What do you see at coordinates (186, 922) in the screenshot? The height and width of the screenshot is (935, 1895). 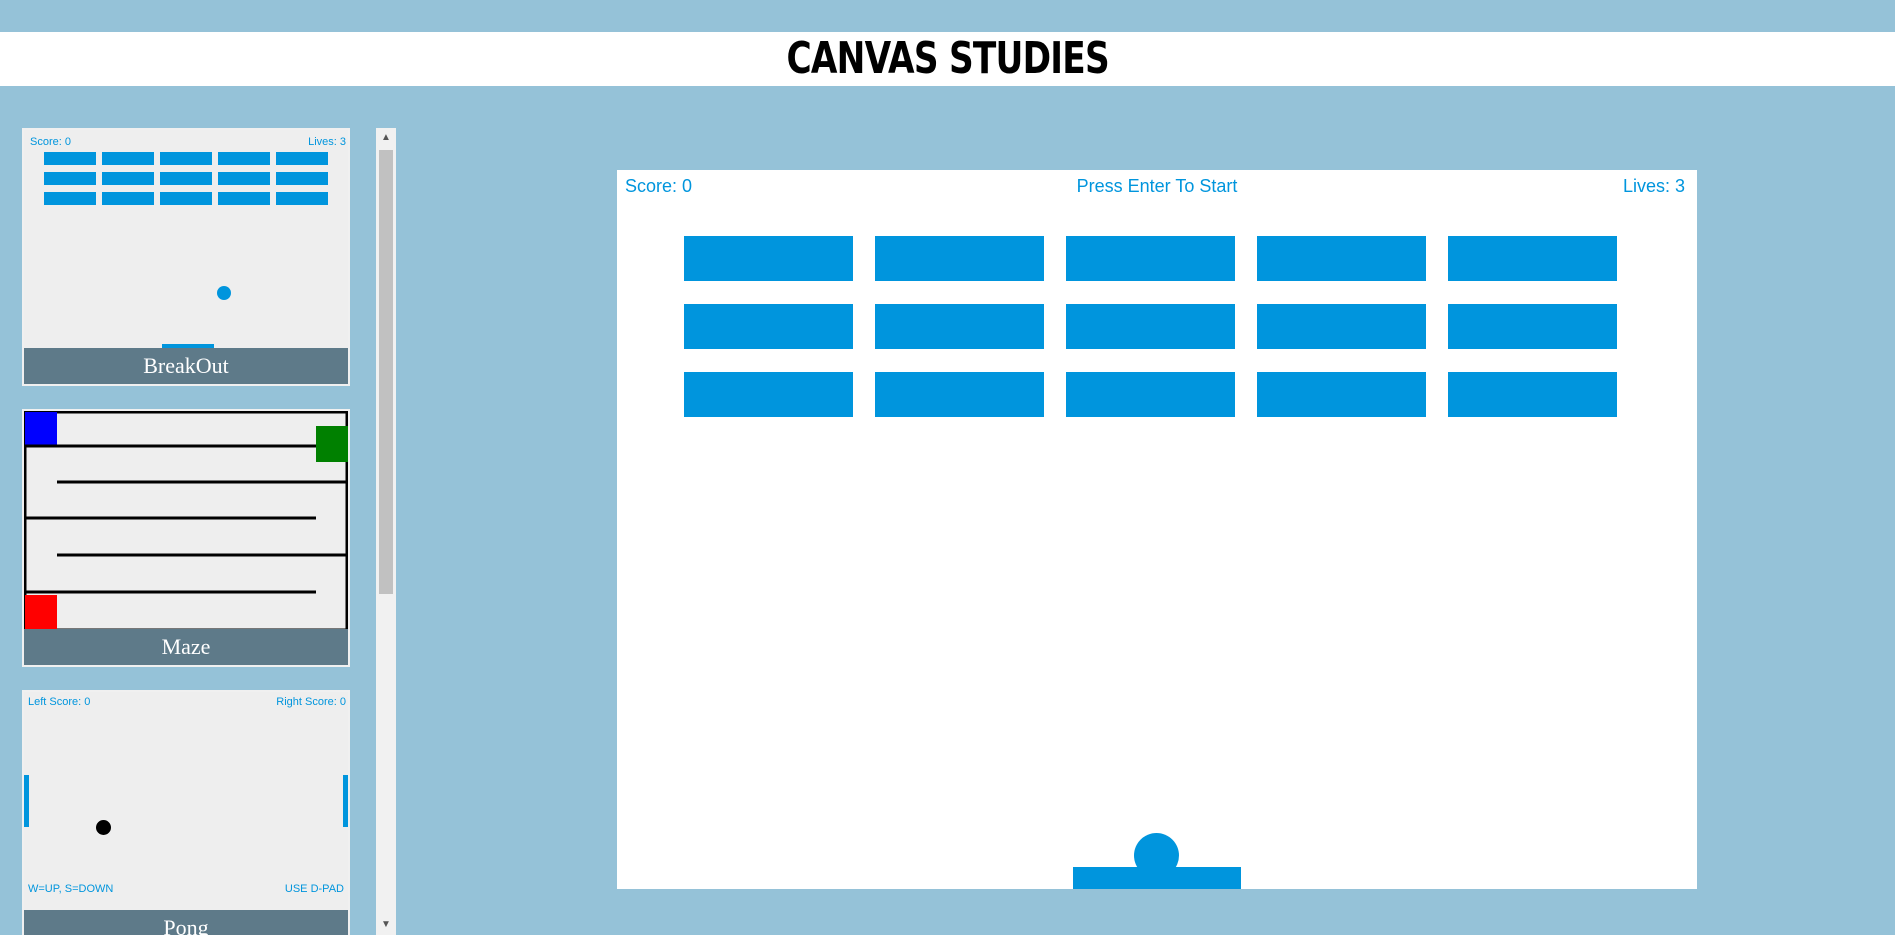 I see `pong-caption: Pong` at bounding box center [186, 922].